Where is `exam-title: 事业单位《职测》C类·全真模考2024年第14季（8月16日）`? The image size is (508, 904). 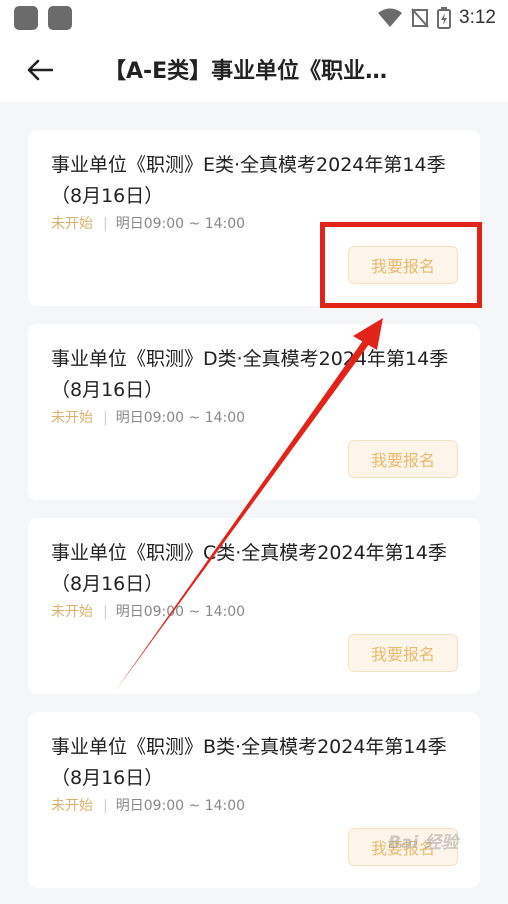
exam-title: 事业单位《职测》C类·全真模考2024年第14季（8月16日） is located at coordinates (249, 568).